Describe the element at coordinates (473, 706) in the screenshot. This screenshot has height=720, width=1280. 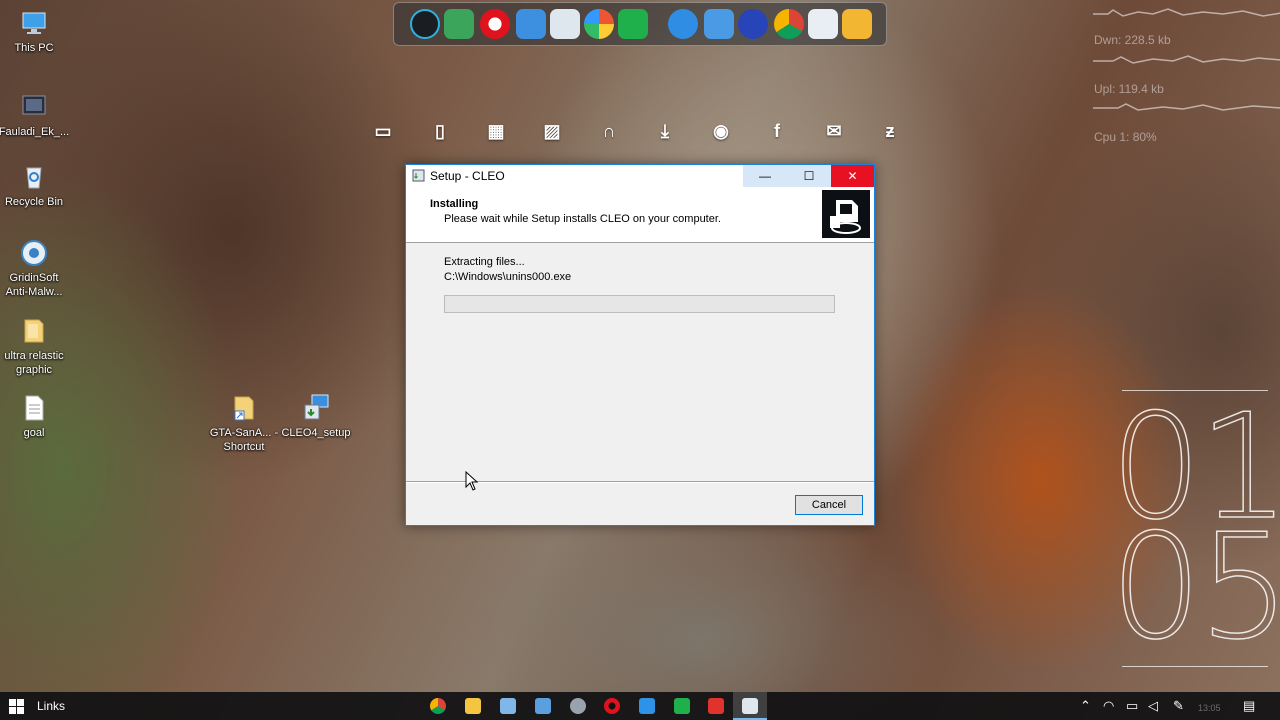
I see `file-explorer-icon` at that location.